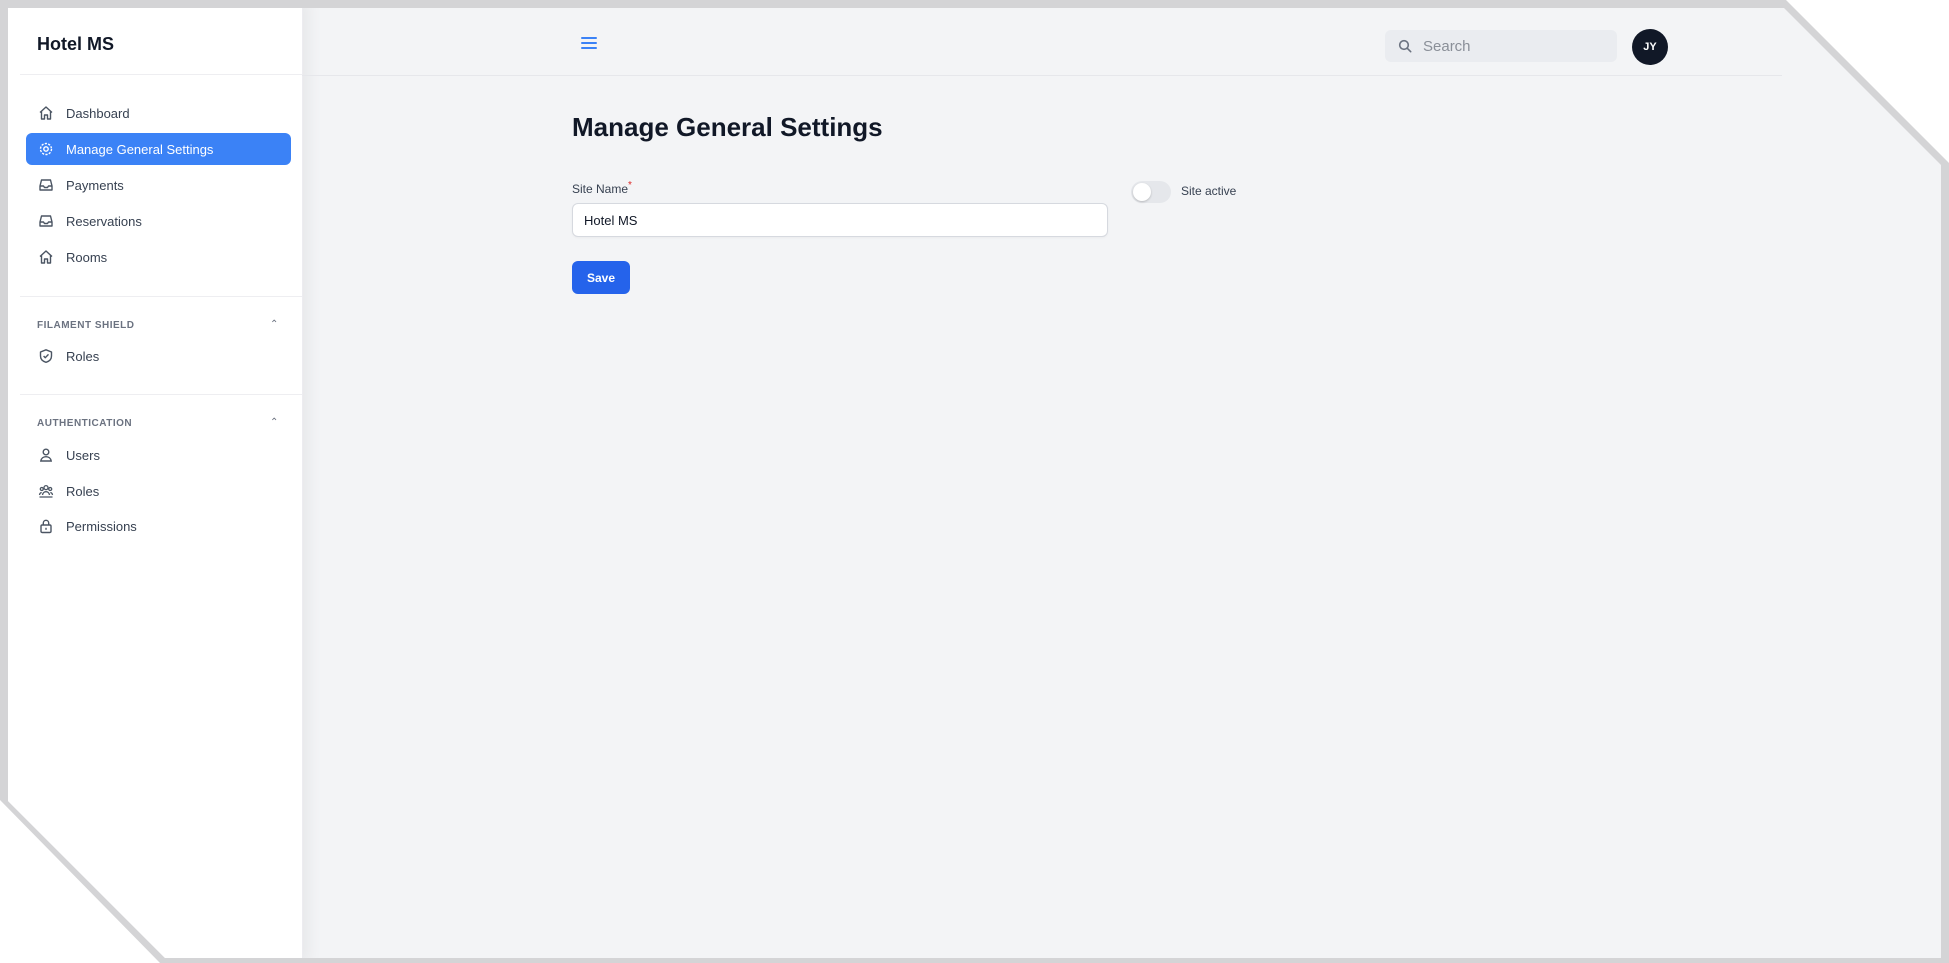 The width and height of the screenshot is (1949, 963). Describe the element at coordinates (1405, 46) in the screenshot. I see `search-icon` at that location.